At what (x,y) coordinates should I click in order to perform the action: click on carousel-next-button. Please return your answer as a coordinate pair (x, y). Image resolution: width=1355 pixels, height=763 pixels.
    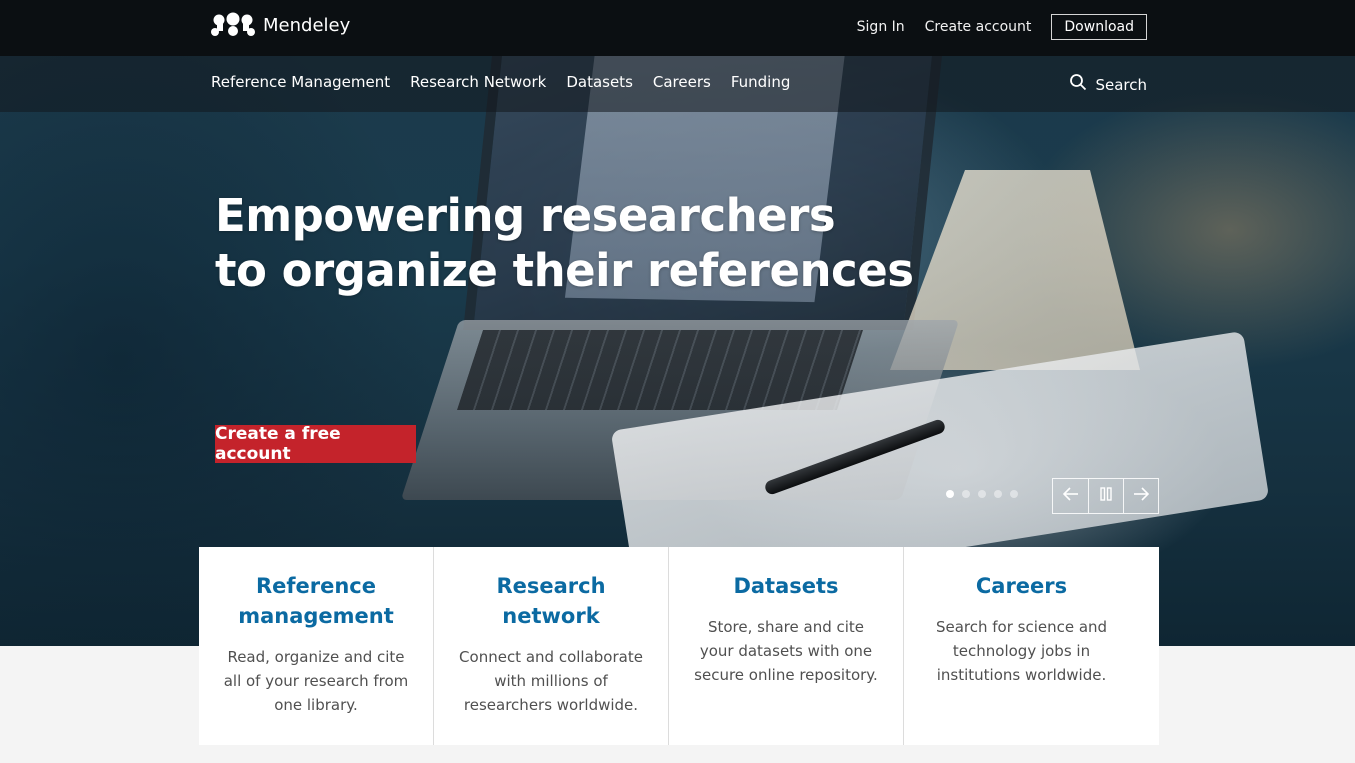
    Looking at the image, I should click on (1140, 496).